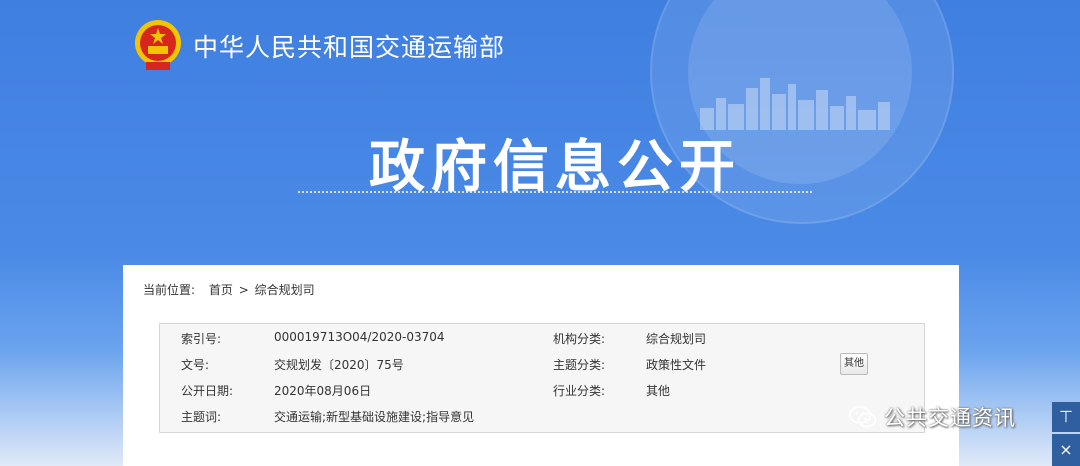 The height and width of the screenshot is (466, 1080). I want to click on title-underline, so click(555, 192).